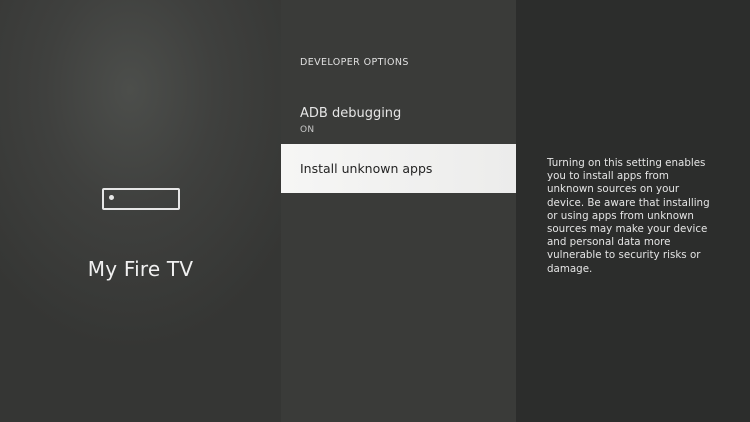 This screenshot has width=750, height=422. Describe the element at coordinates (366, 168) in the screenshot. I see `menu-item-label: Install unknown apps` at that location.